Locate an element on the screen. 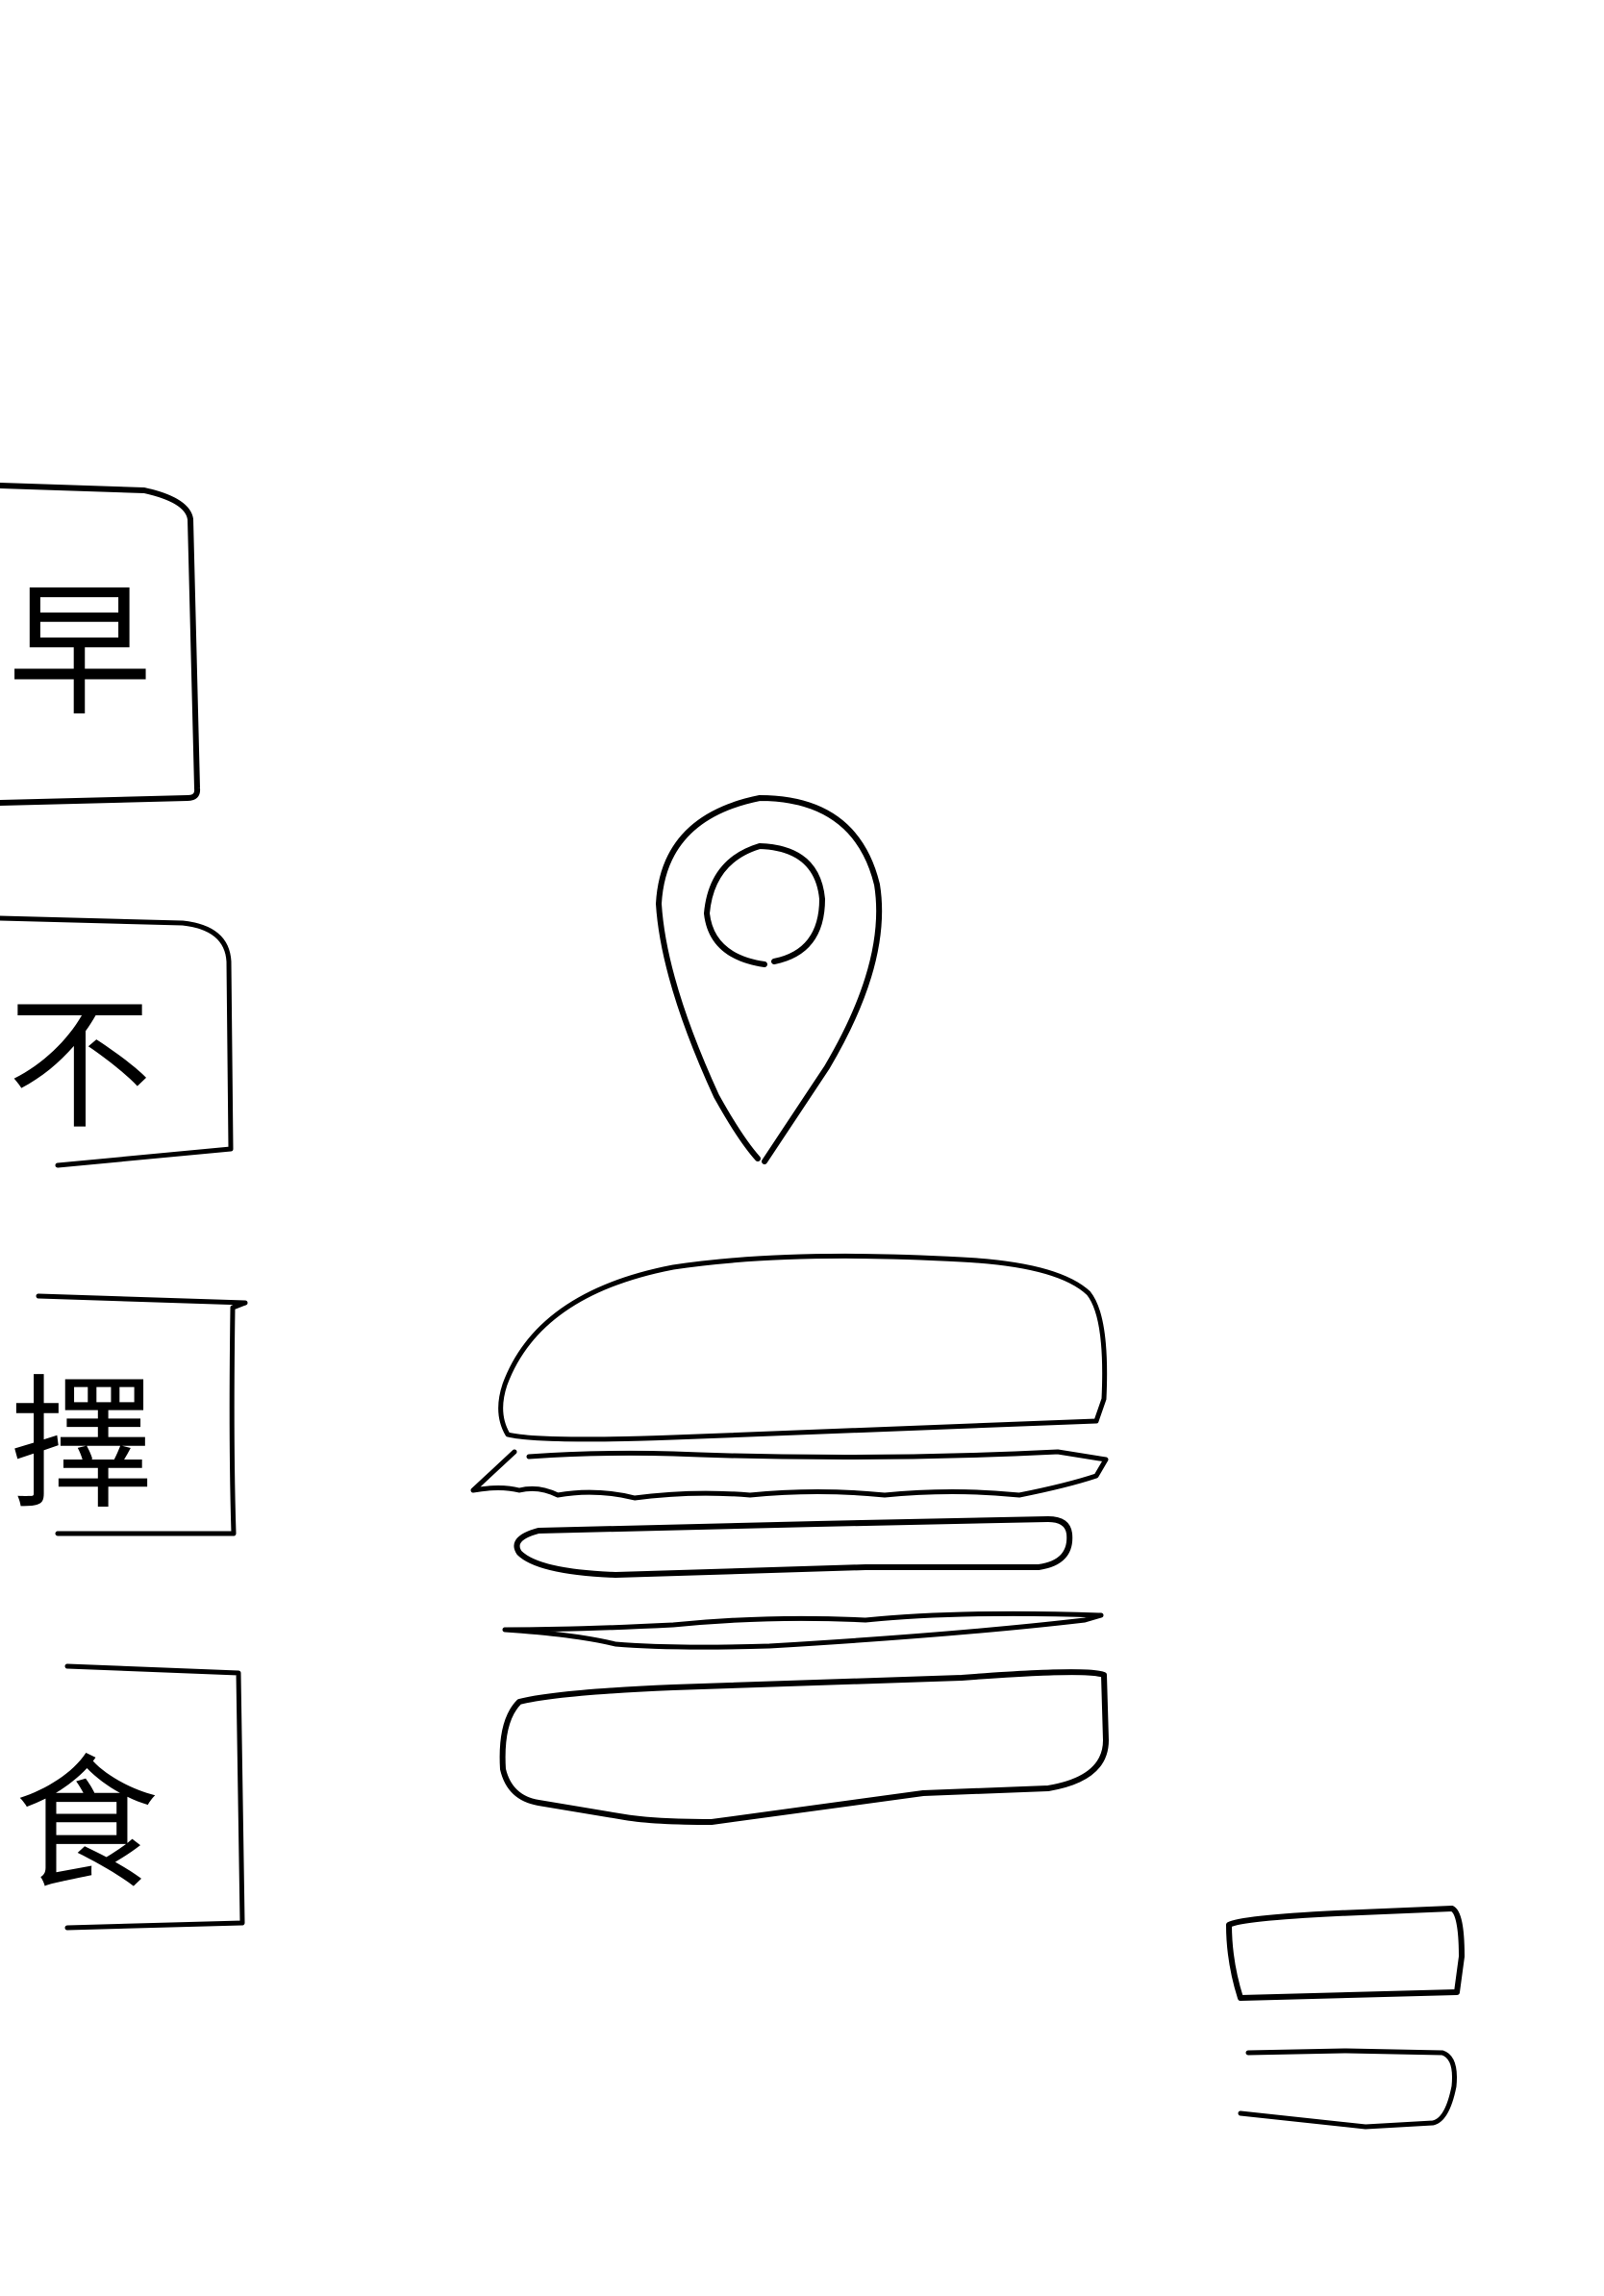  map-pin-icon is located at coordinates (769, 976).